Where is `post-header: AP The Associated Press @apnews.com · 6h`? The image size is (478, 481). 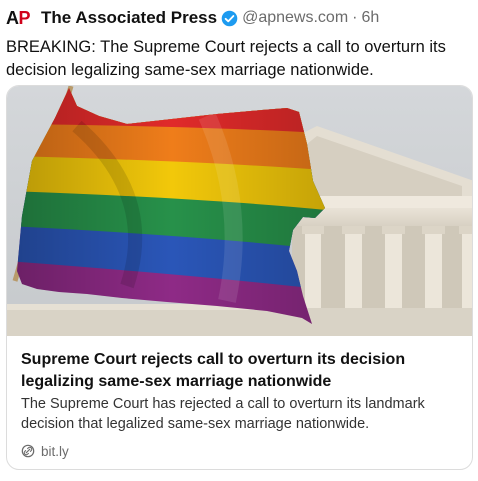
post-header: AP The Associated Press @apnews.com · 6h is located at coordinates (239, 18).